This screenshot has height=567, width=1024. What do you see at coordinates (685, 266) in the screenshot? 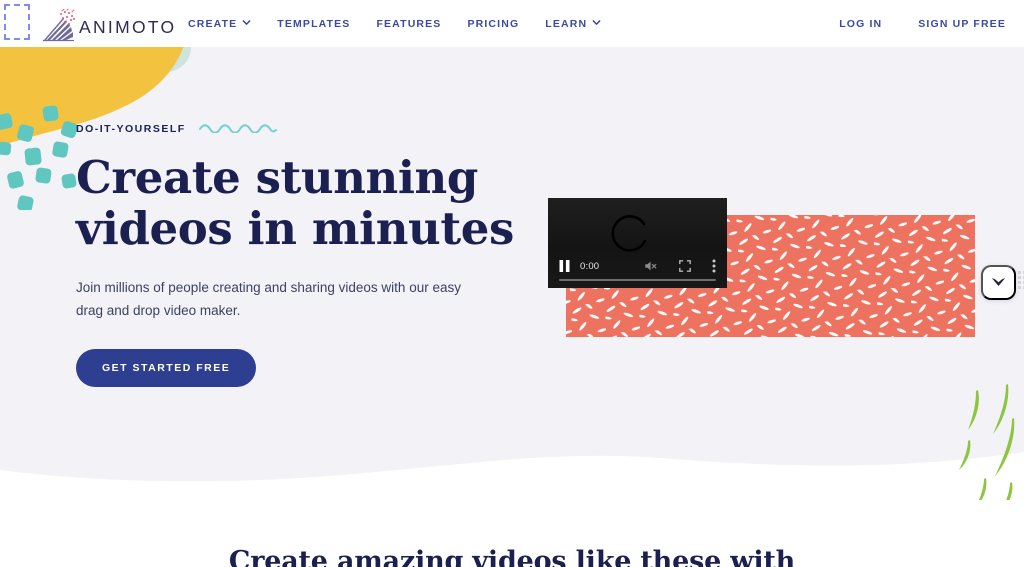
I see `fullscreen-icon` at bounding box center [685, 266].